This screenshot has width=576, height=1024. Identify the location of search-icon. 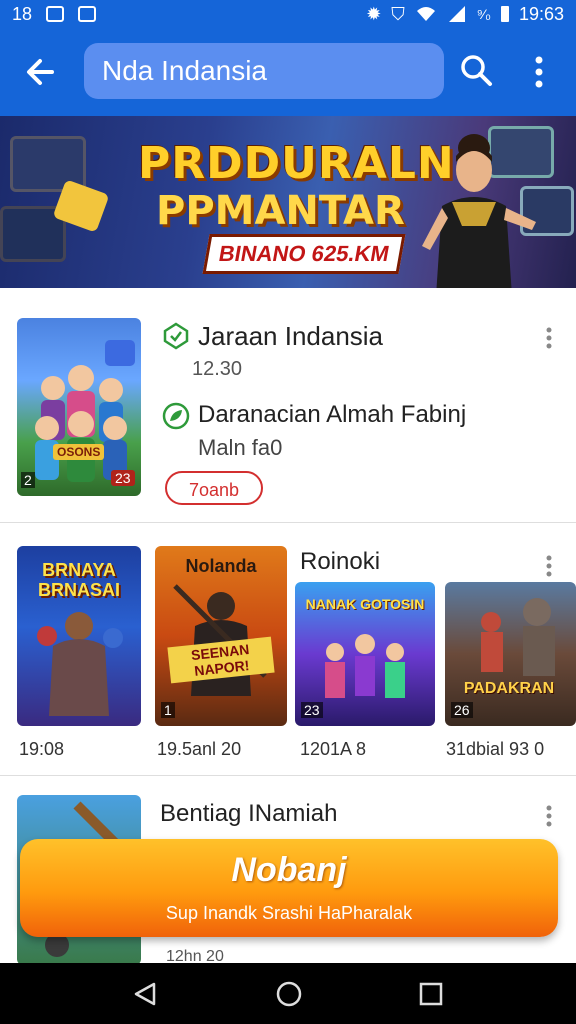
(476, 70).